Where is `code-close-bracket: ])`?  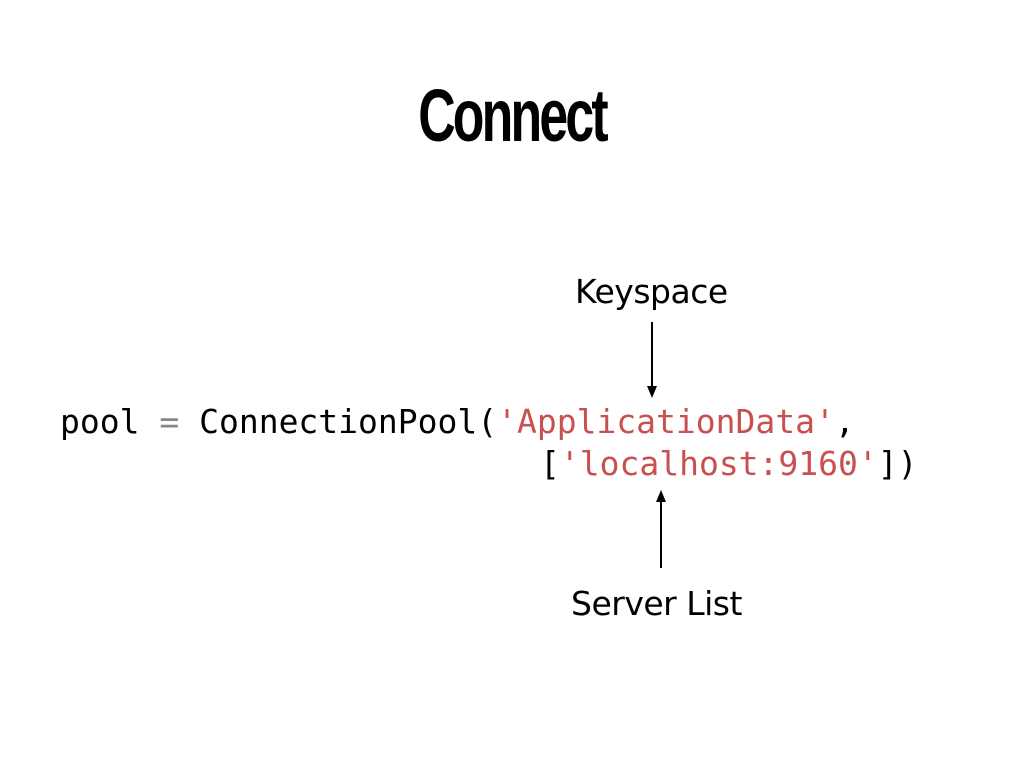
code-close-bracket: ]) is located at coordinates (897, 463).